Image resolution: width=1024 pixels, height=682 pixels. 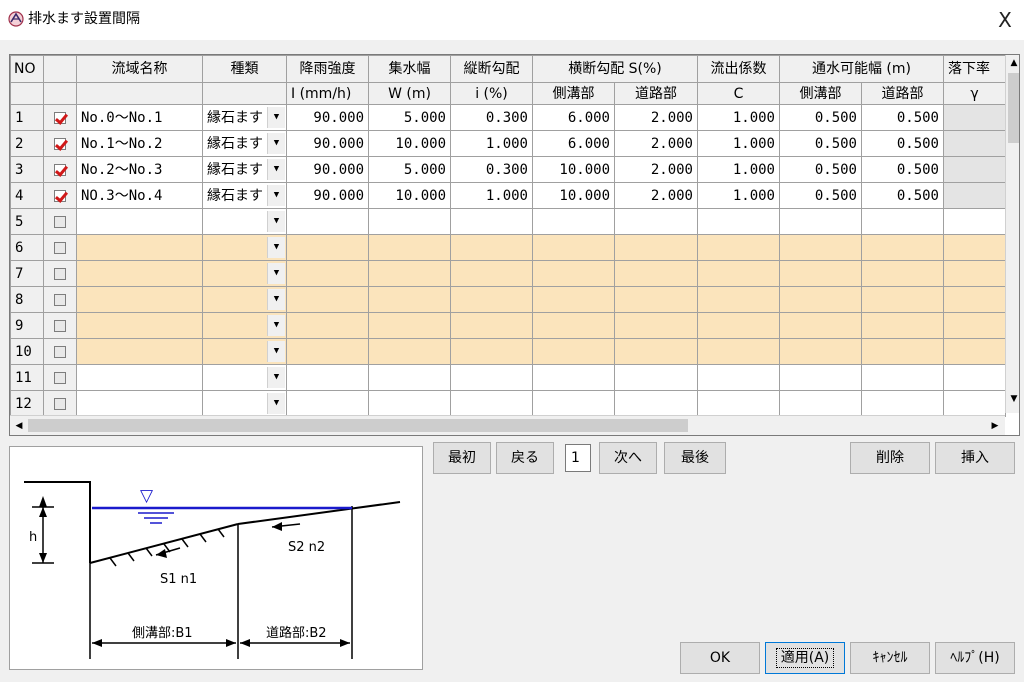 I want to click on cell-name: No.1～No.2, so click(x=139, y=143).